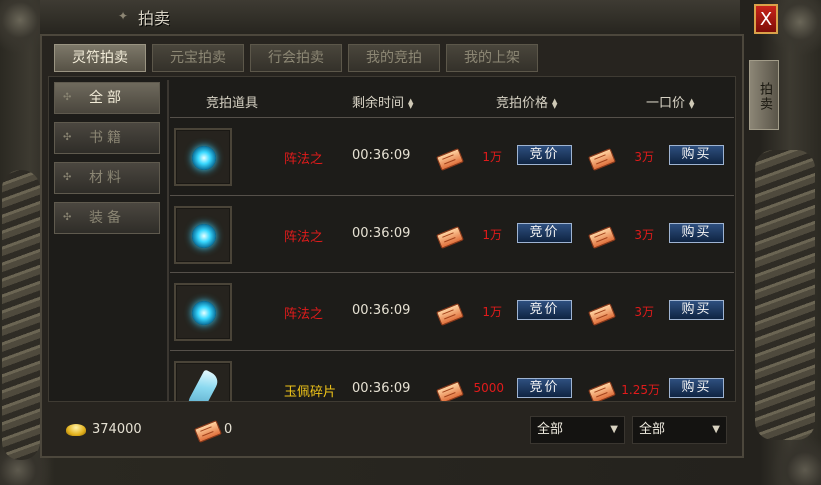 This screenshot has width=821, height=485. Describe the element at coordinates (198, 58) in the screenshot. I see `tab-ingot-auction: 元宝拍卖` at that location.